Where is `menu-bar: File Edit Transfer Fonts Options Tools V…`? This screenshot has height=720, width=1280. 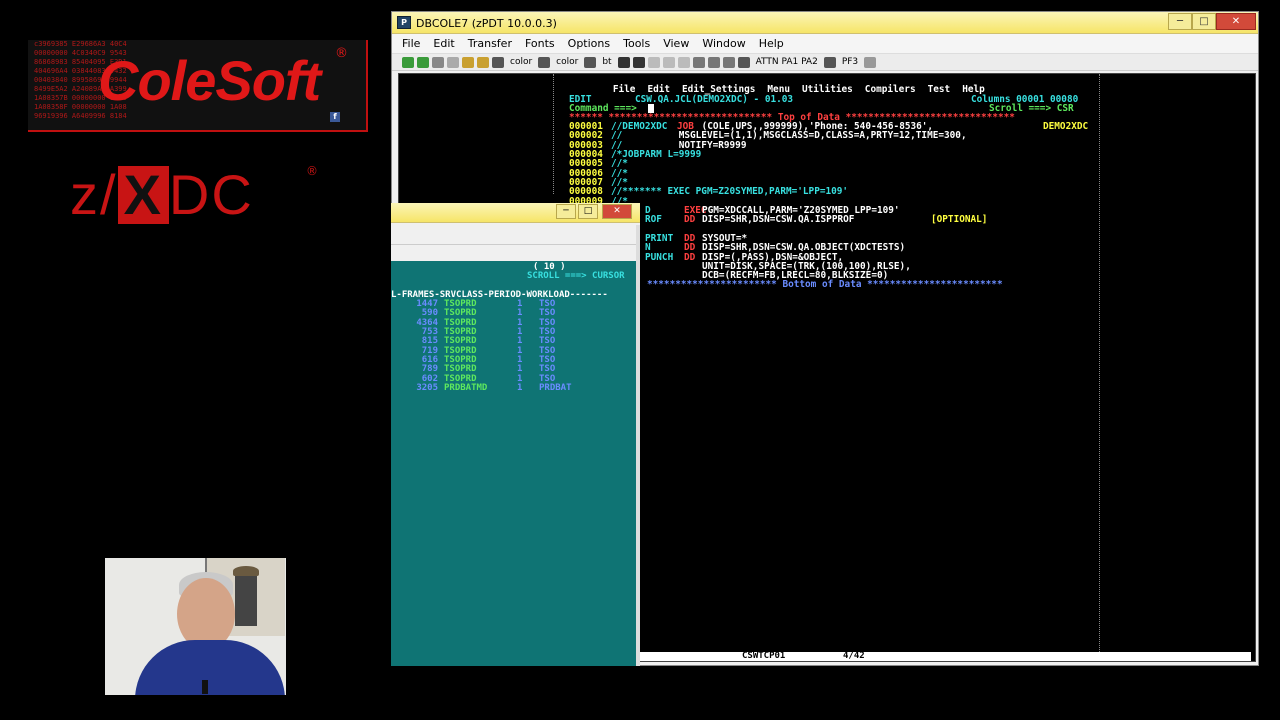
menu-bar: File Edit Transfer Fonts Options Tools V… is located at coordinates (825, 44).